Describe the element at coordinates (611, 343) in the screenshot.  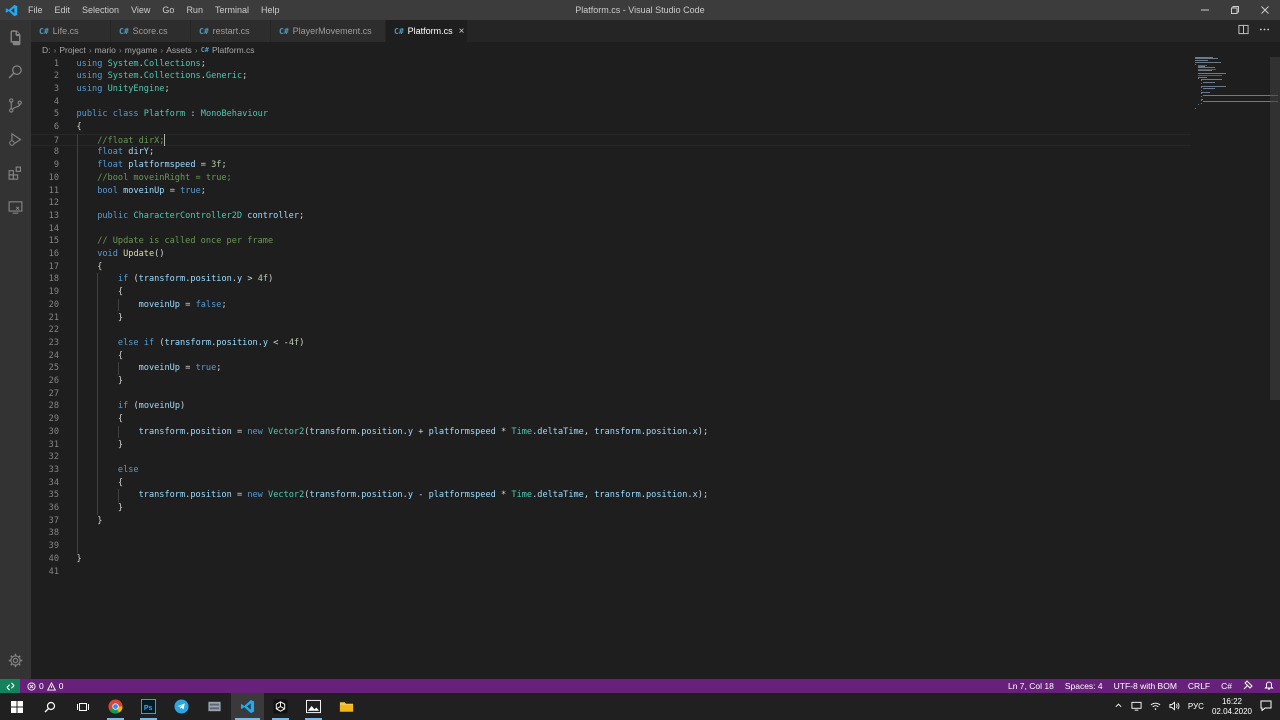
I see `code-line: 23 else if (transform.position.y < -4f)` at that location.